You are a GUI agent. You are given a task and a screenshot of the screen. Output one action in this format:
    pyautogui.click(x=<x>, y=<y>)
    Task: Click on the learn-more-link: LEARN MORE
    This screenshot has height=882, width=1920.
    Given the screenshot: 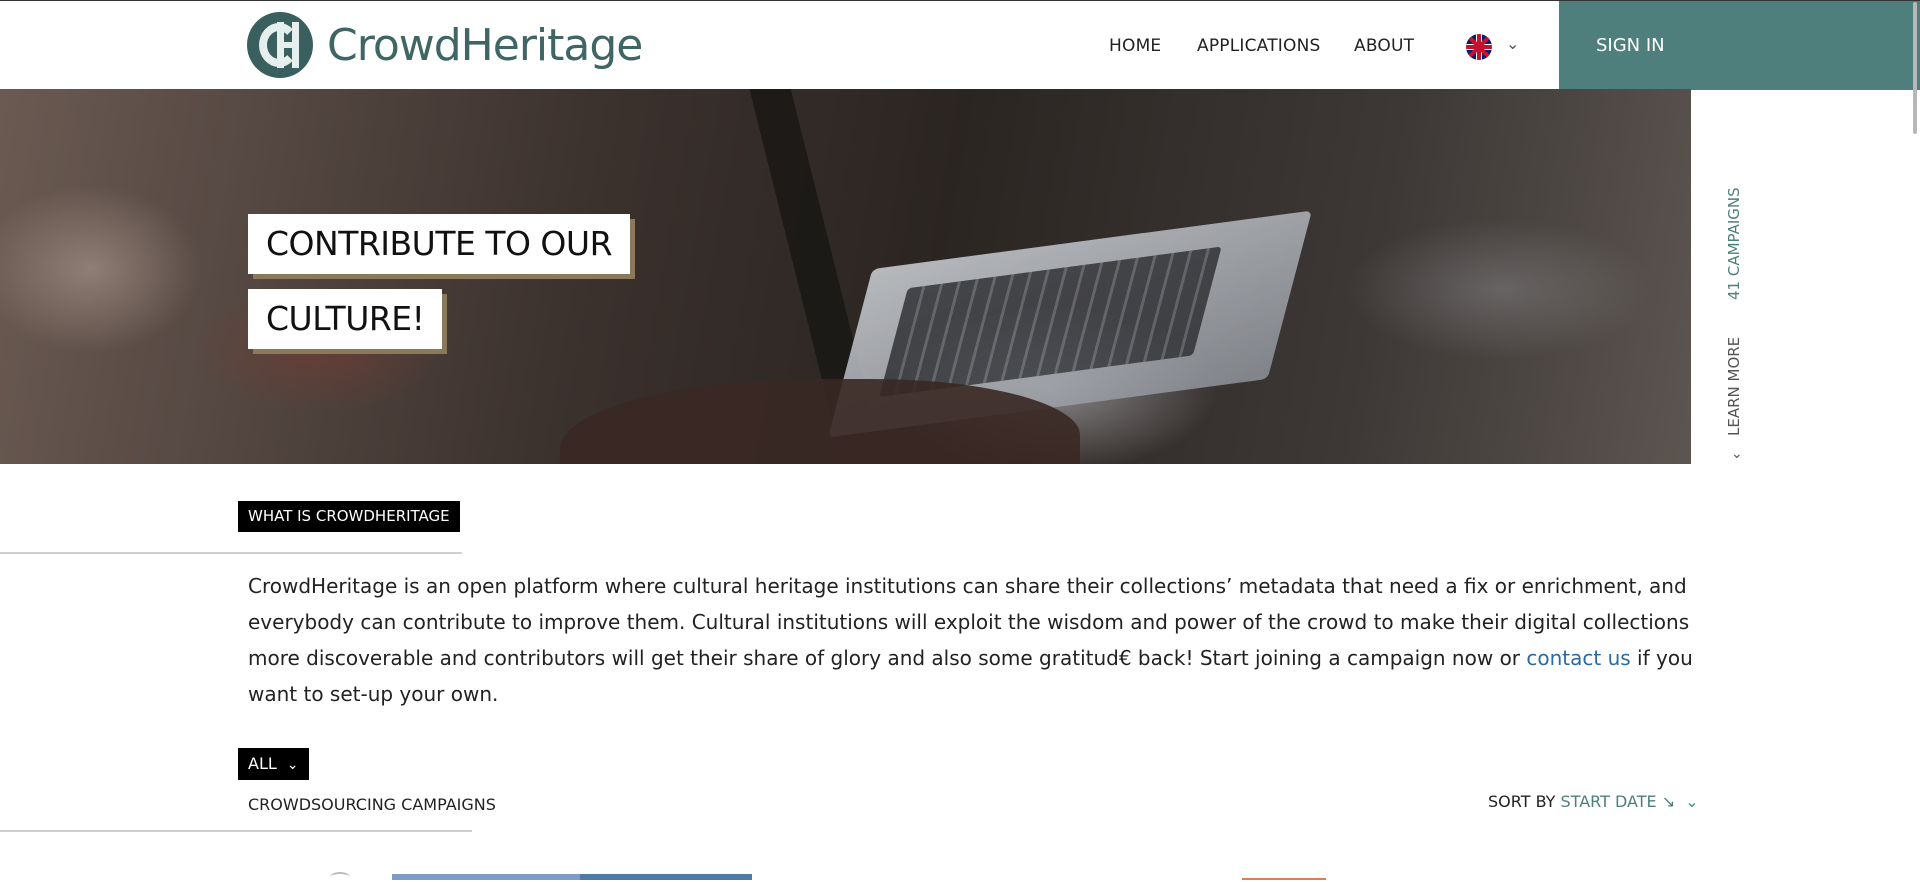 What is the action you would take?
    pyautogui.click(x=1734, y=386)
    